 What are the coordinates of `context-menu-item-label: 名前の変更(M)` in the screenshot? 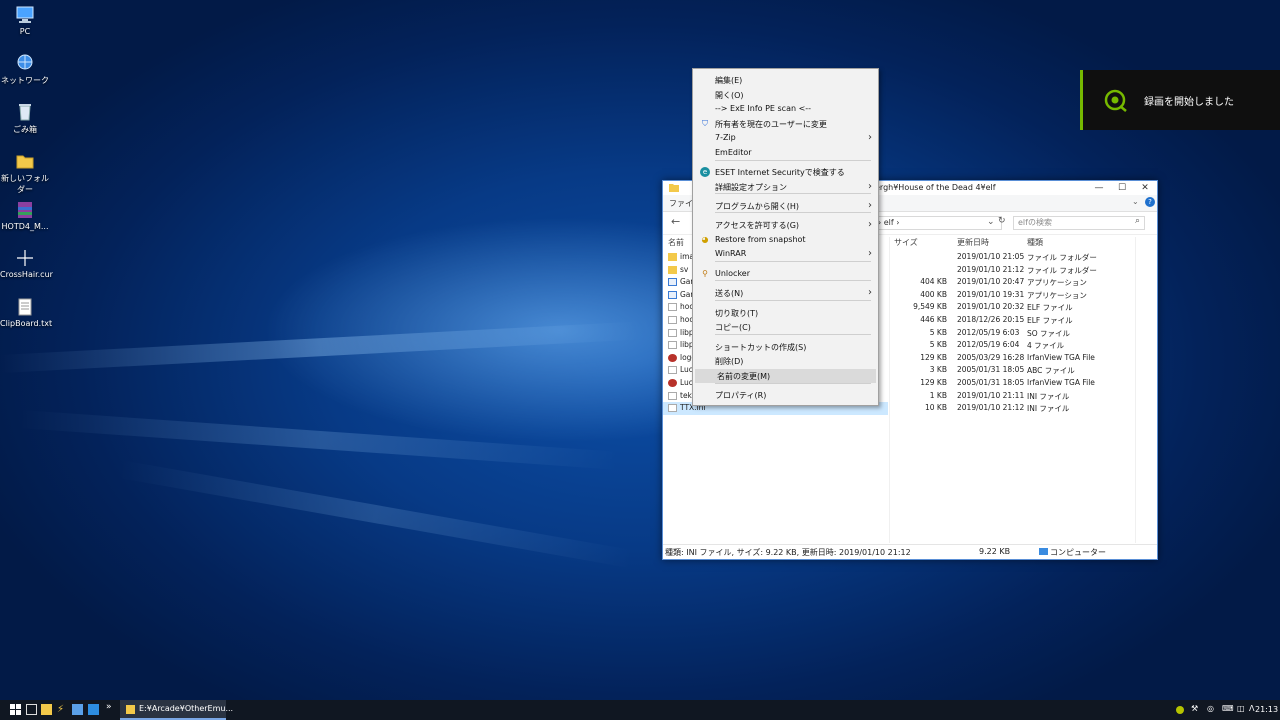 It's located at (744, 376).